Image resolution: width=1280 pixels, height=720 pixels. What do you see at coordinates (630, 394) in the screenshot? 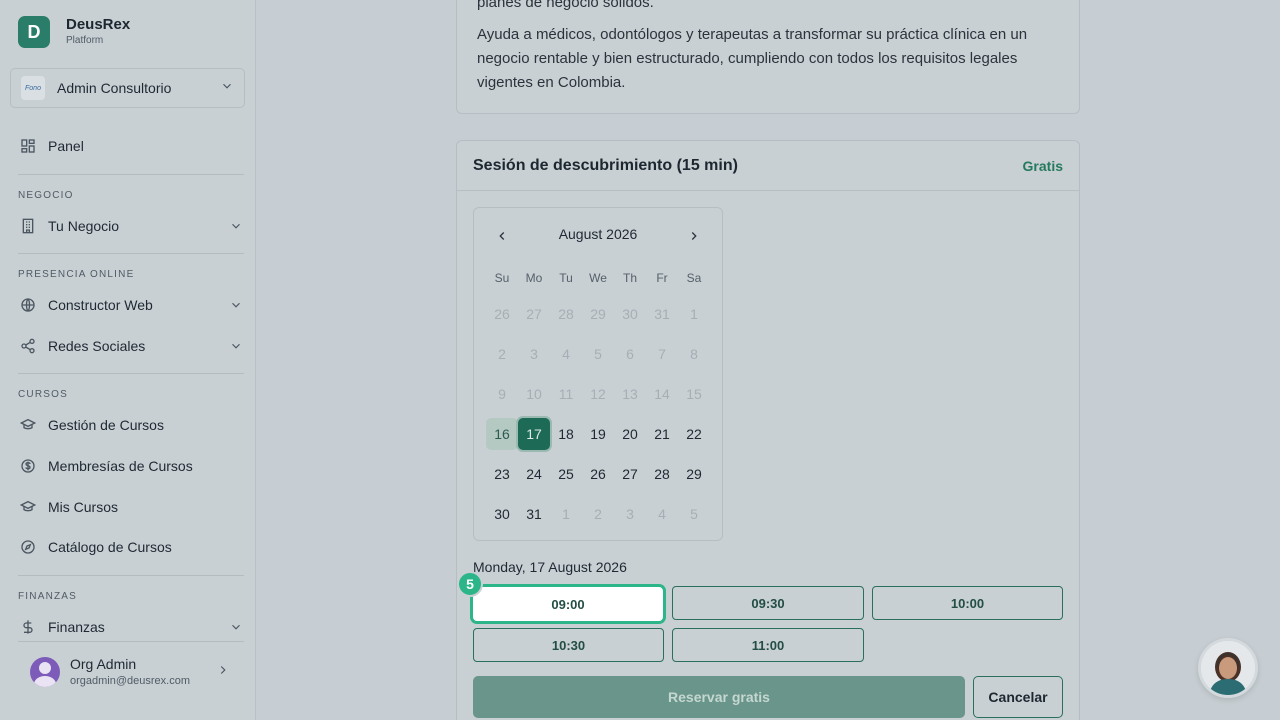
I see `calendar-day: 13` at bounding box center [630, 394].